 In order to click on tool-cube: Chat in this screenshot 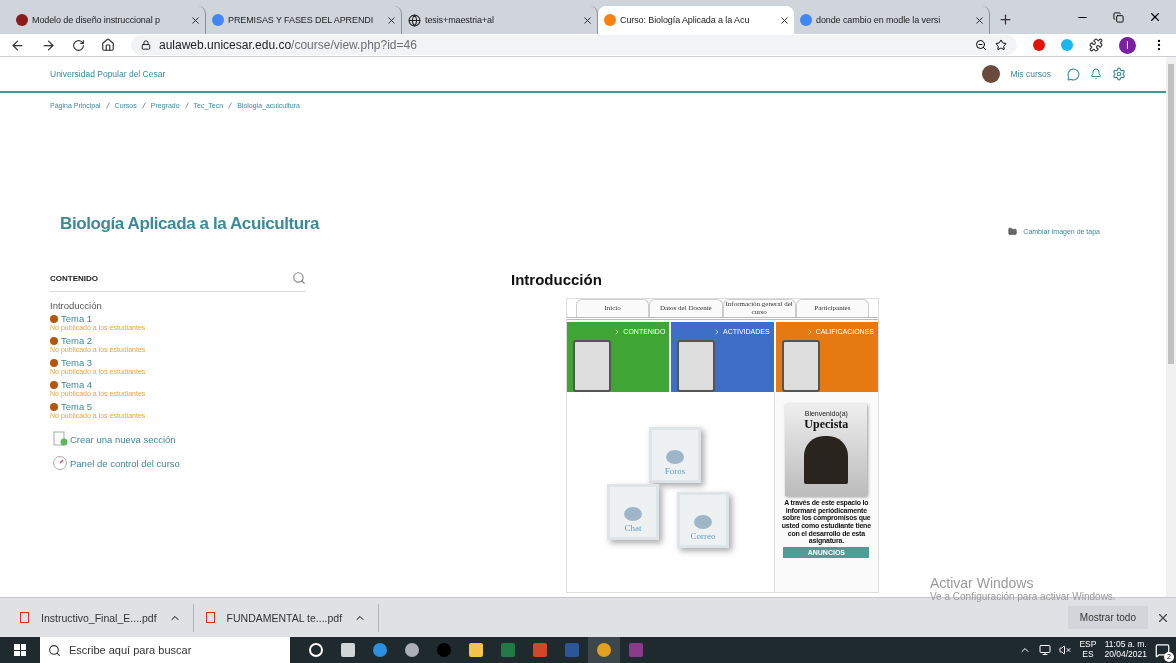, I will do `click(633, 512)`.